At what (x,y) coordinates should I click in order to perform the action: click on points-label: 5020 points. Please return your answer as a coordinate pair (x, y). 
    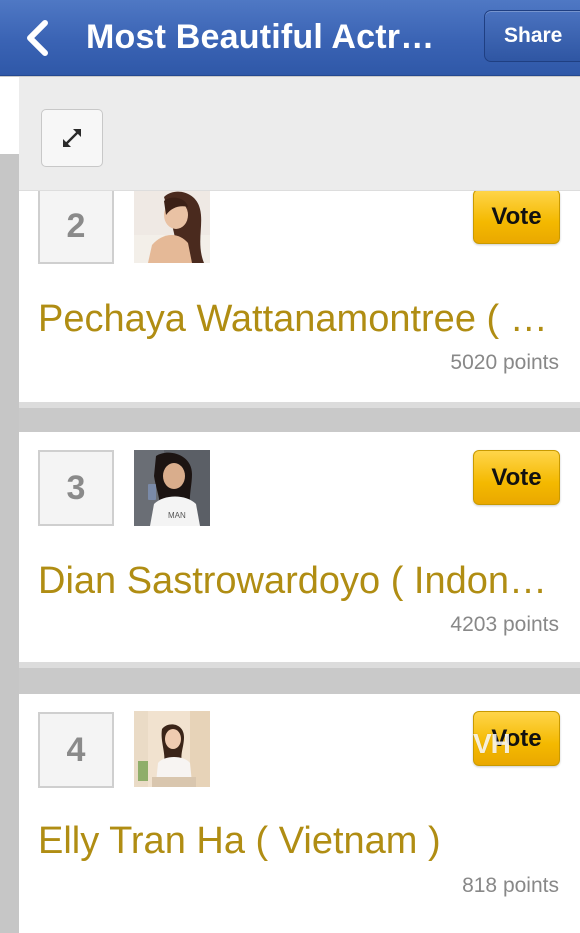
    Looking at the image, I should click on (504, 362).